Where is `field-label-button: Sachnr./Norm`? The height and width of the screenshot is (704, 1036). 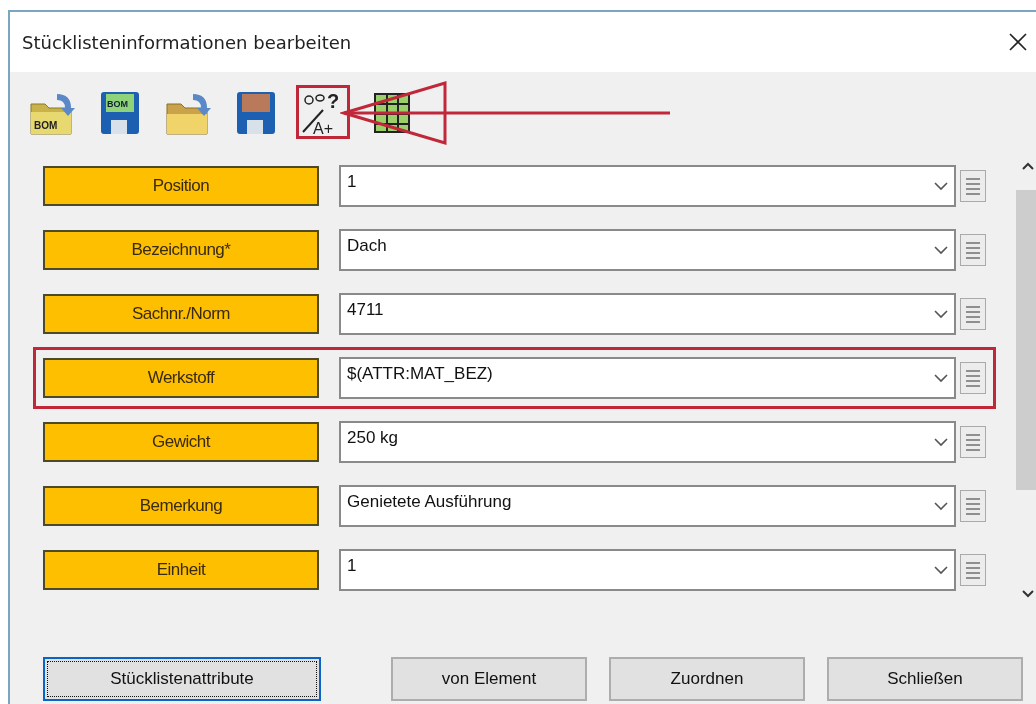 field-label-button: Sachnr./Norm is located at coordinates (181, 314).